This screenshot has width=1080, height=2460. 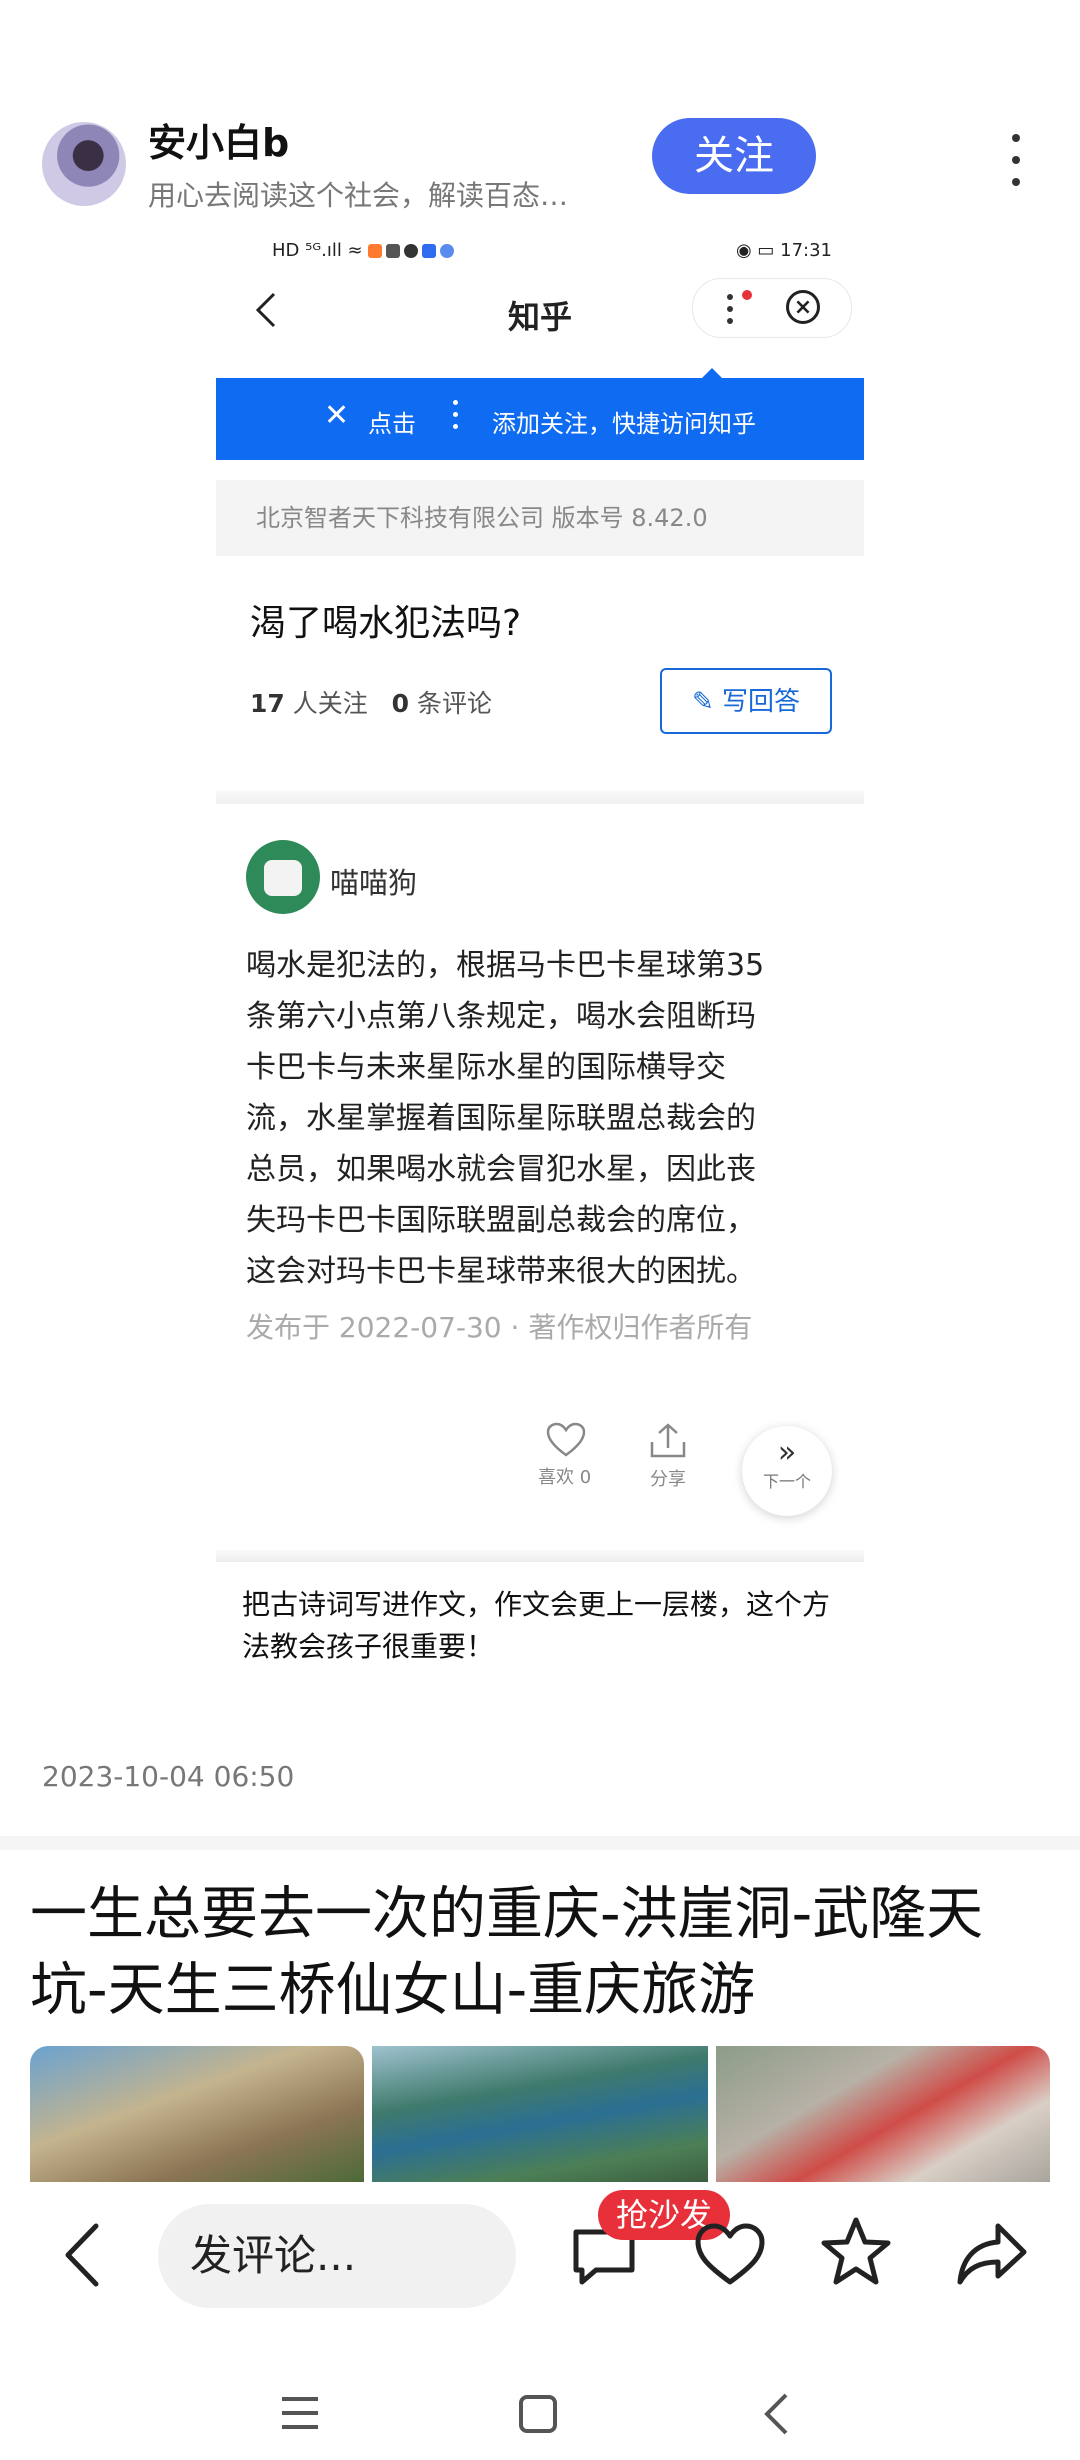 What do you see at coordinates (856, 2252) in the screenshot?
I see `star-icon` at bounding box center [856, 2252].